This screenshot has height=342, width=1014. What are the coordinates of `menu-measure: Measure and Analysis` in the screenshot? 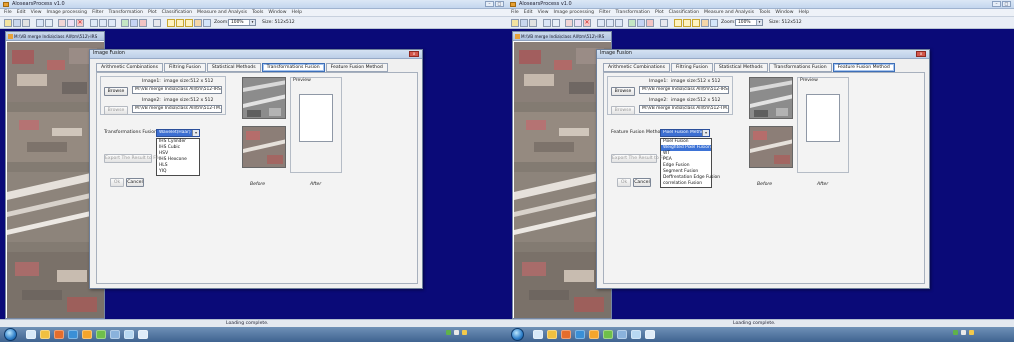 It's located at (222, 12).